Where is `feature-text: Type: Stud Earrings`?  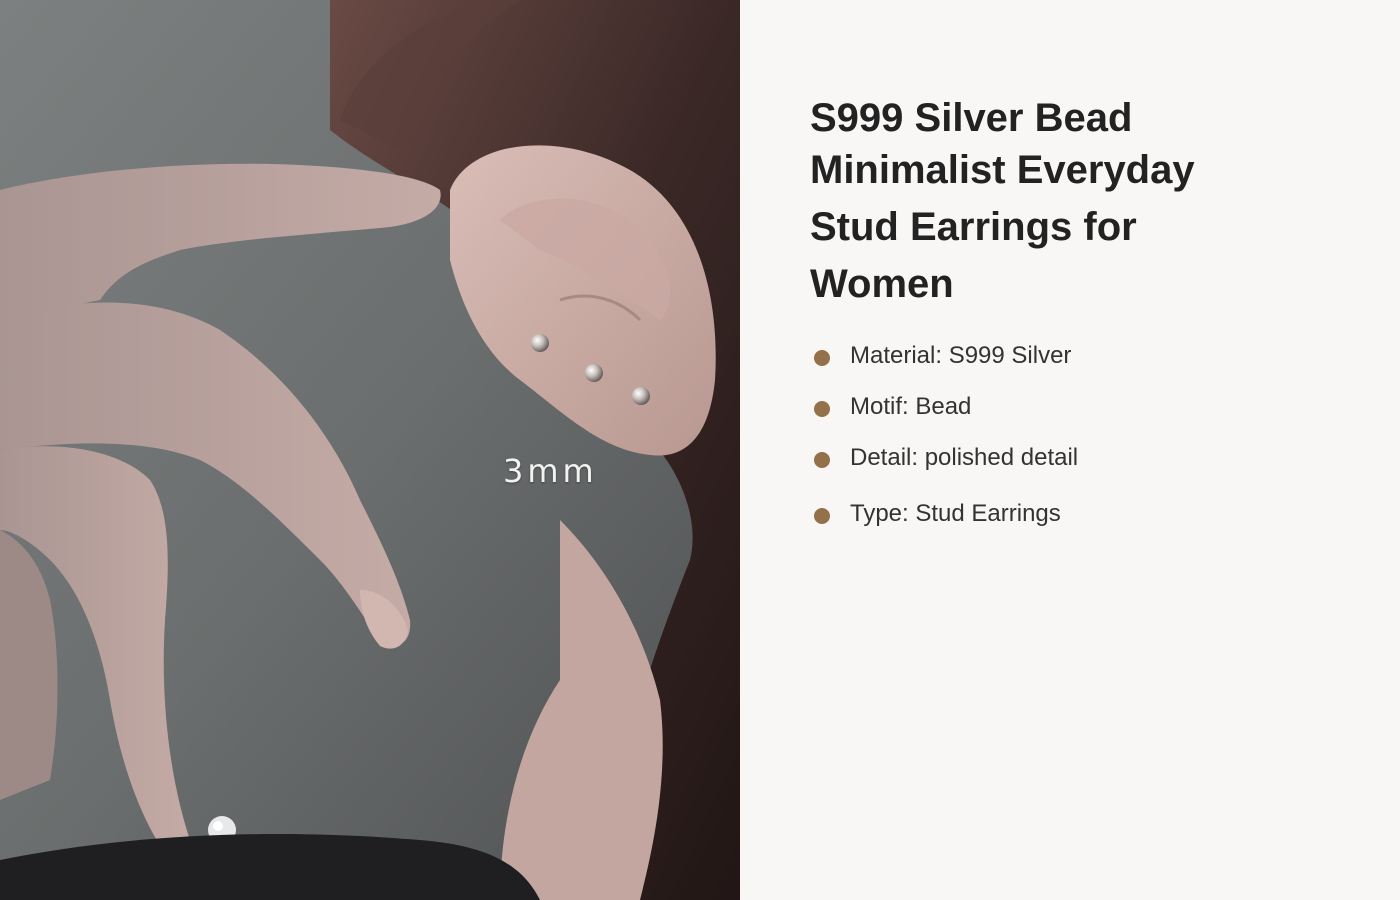 feature-text: Type: Stud Earrings is located at coordinates (955, 513).